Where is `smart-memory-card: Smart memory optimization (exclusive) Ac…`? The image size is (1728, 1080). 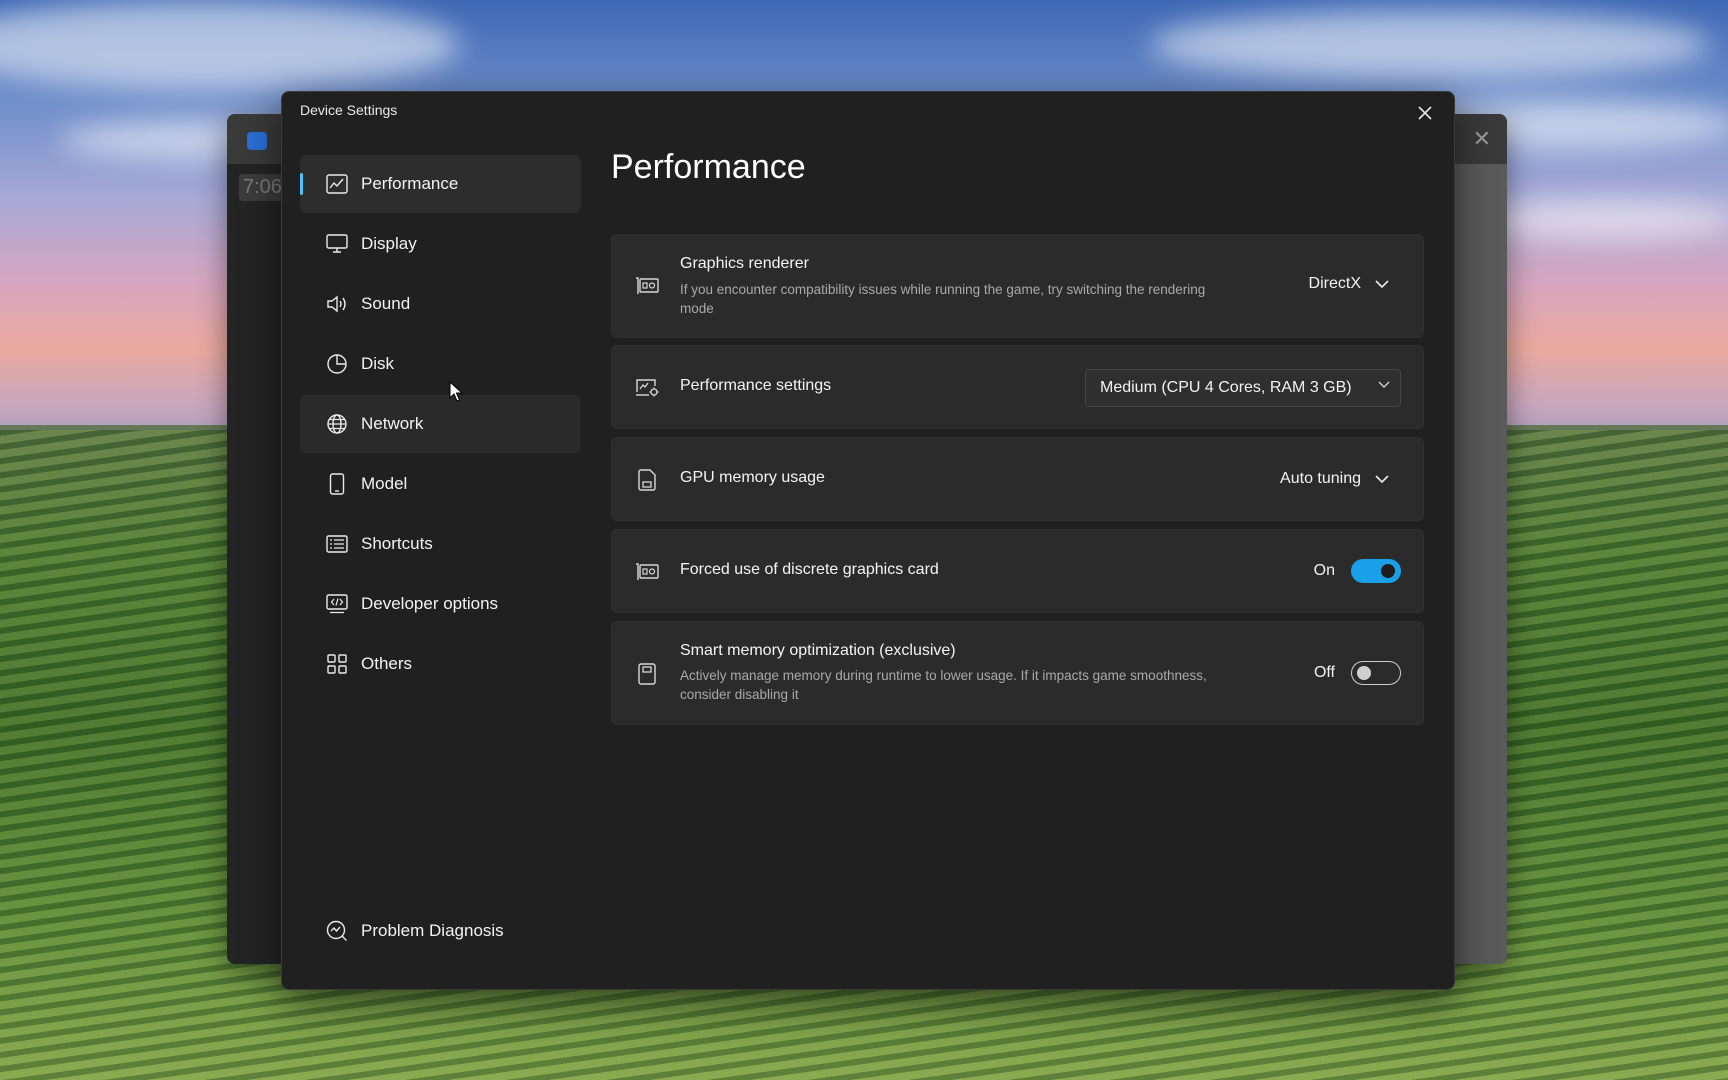 smart-memory-card: Smart memory optimization (exclusive) Ac… is located at coordinates (1017, 673).